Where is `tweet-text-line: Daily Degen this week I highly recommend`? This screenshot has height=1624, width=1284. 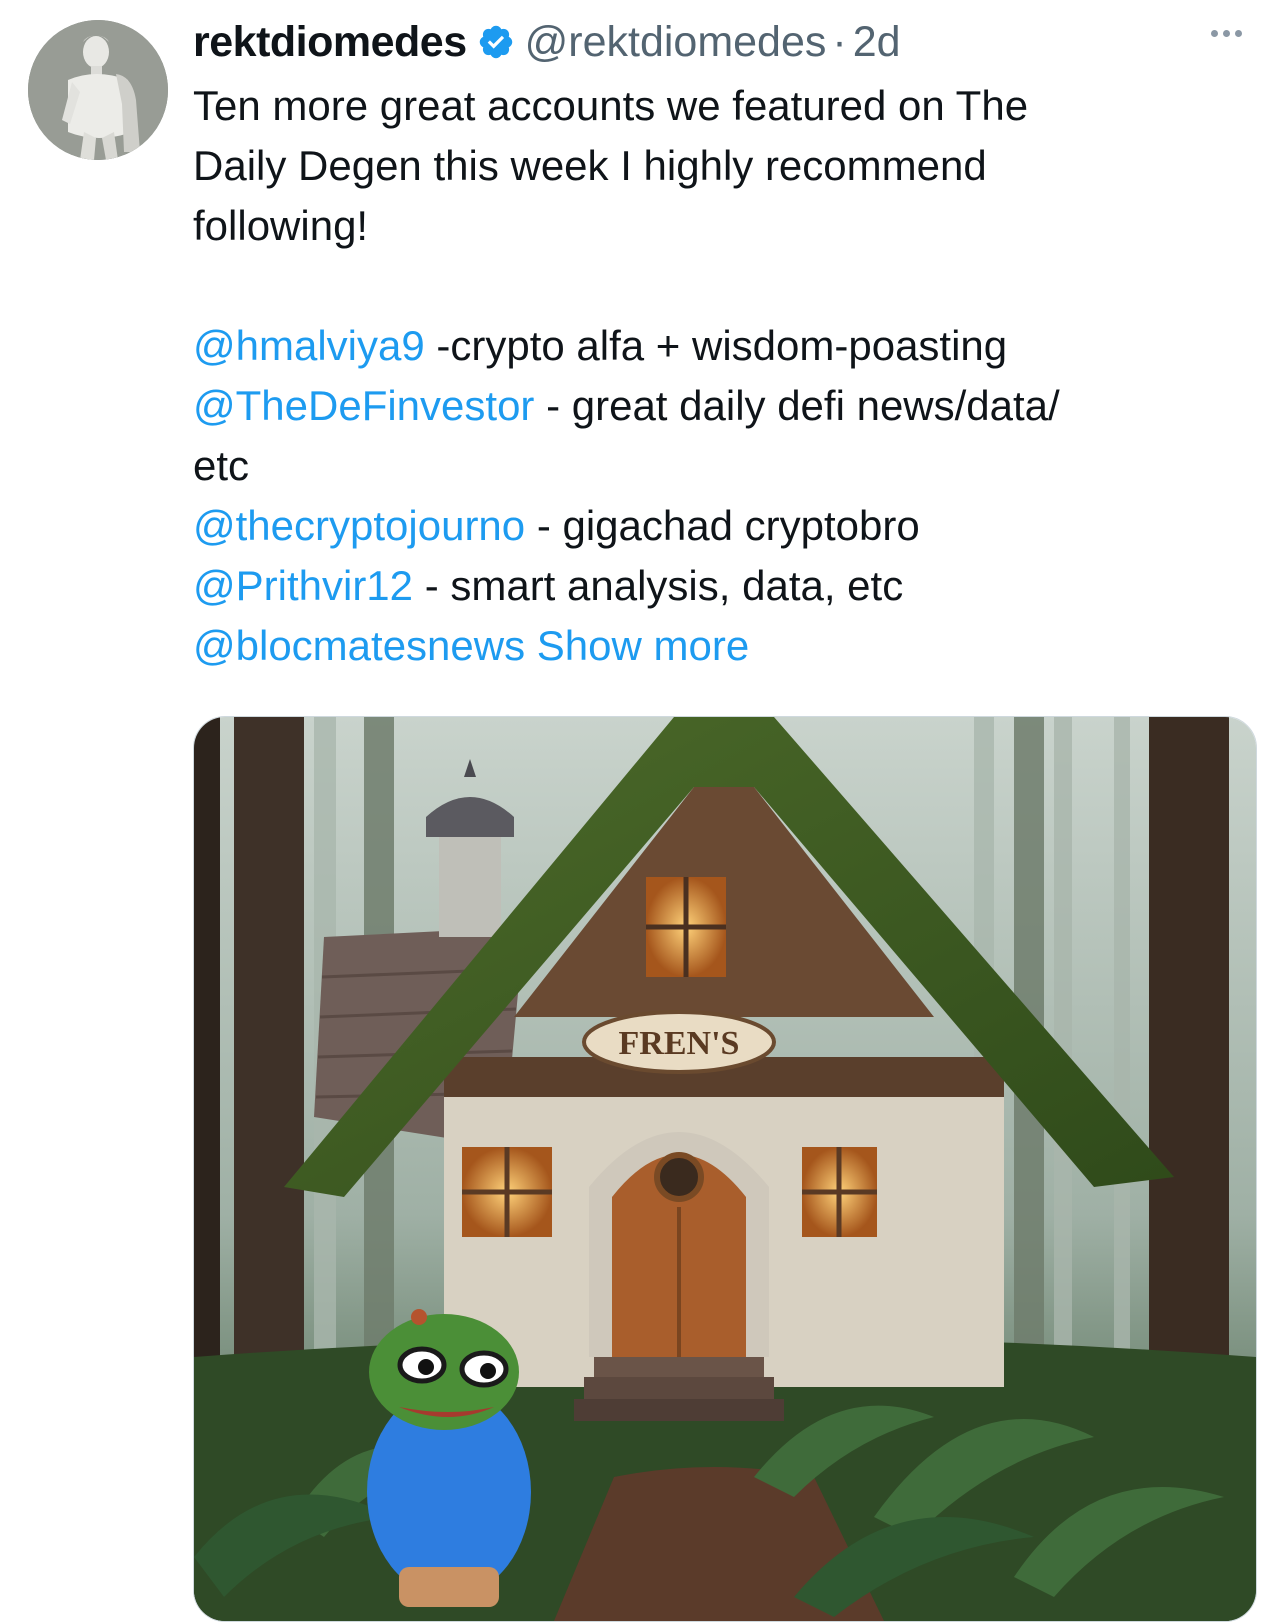 tweet-text-line: Daily Degen this week I highly recommend is located at coordinates (590, 165).